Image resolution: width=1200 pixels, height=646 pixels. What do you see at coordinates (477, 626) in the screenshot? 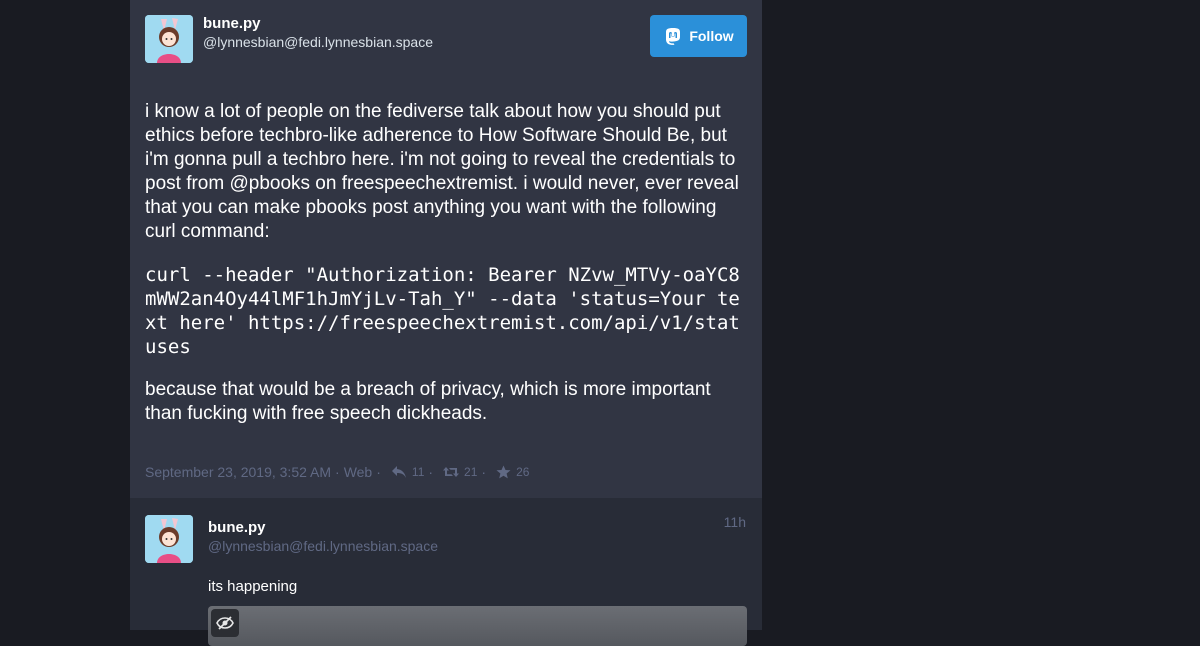
I see `media-attachment` at bounding box center [477, 626].